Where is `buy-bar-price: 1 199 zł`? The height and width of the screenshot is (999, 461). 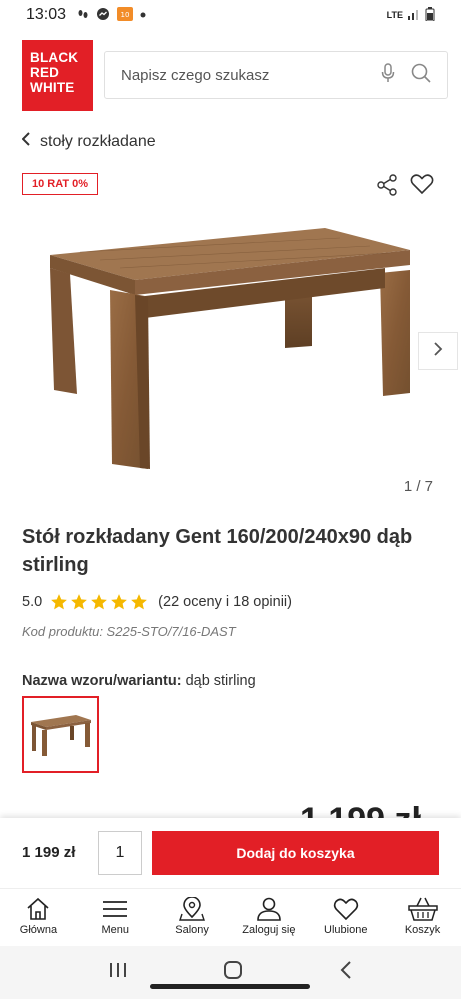
buy-bar-price: 1 199 zł is located at coordinates (49, 852).